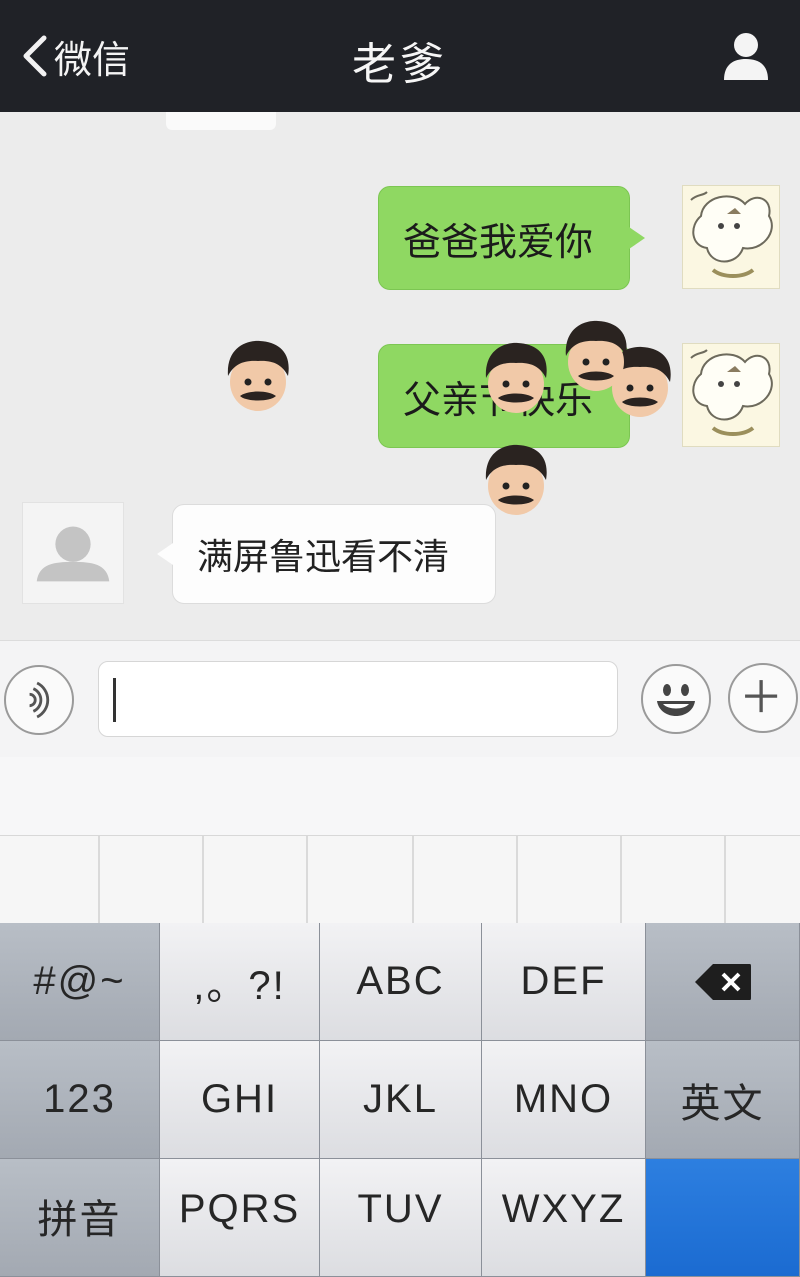  What do you see at coordinates (400, 64) in the screenshot?
I see `chat-title: 老爹` at bounding box center [400, 64].